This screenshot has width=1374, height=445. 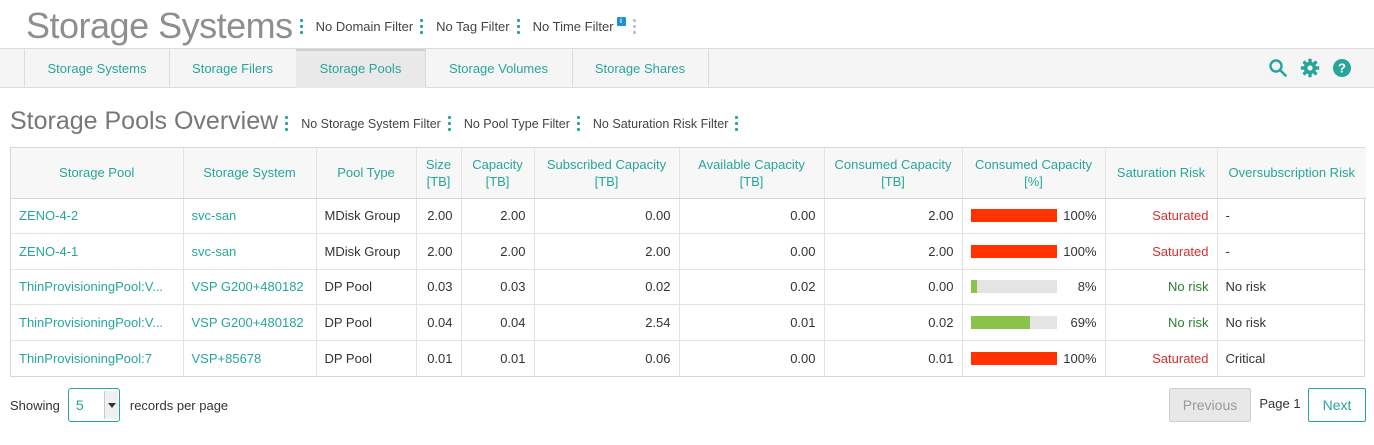 What do you see at coordinates (179, 405) in the screenshot?
I see `records-per-page-label: records per page` at bounding box center [179, 405].